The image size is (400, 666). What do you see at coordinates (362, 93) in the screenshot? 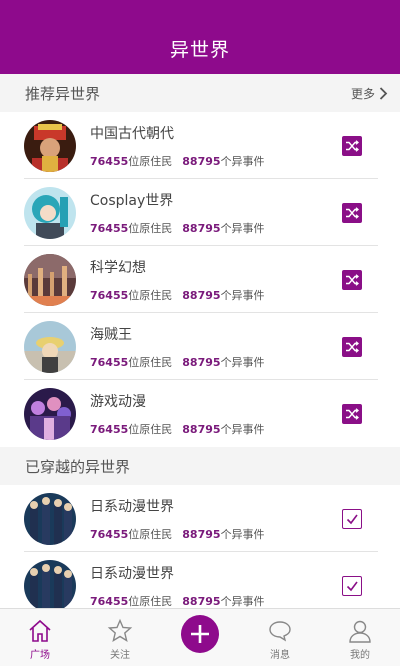
I see `more-label: 更多` at bounding box center [362, 93].